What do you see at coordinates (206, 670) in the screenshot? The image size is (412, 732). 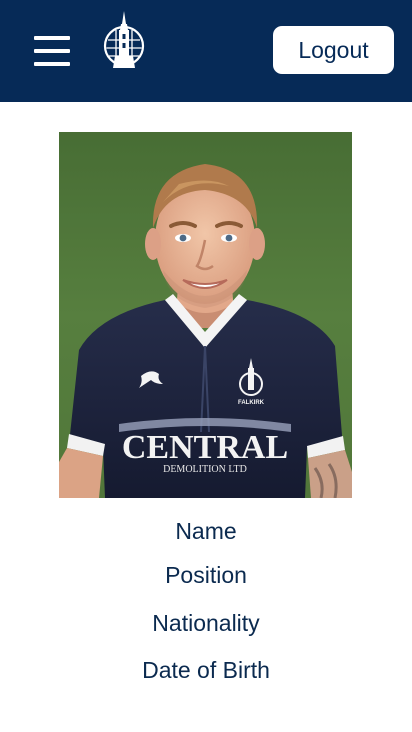 I see `player-date-of-birth: Date of Birth` at bounding box center [206, 670].